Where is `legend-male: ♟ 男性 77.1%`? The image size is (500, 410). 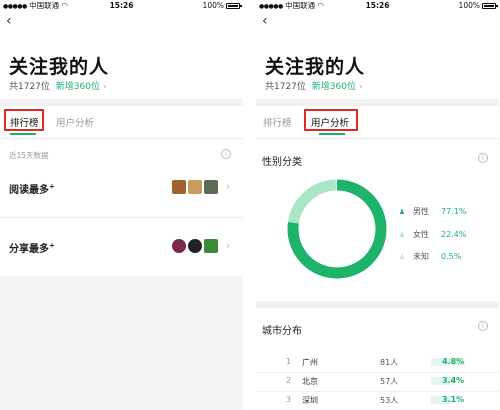
legend-male: ♟ 男性 77.1% is located at coordinates (432, 211).